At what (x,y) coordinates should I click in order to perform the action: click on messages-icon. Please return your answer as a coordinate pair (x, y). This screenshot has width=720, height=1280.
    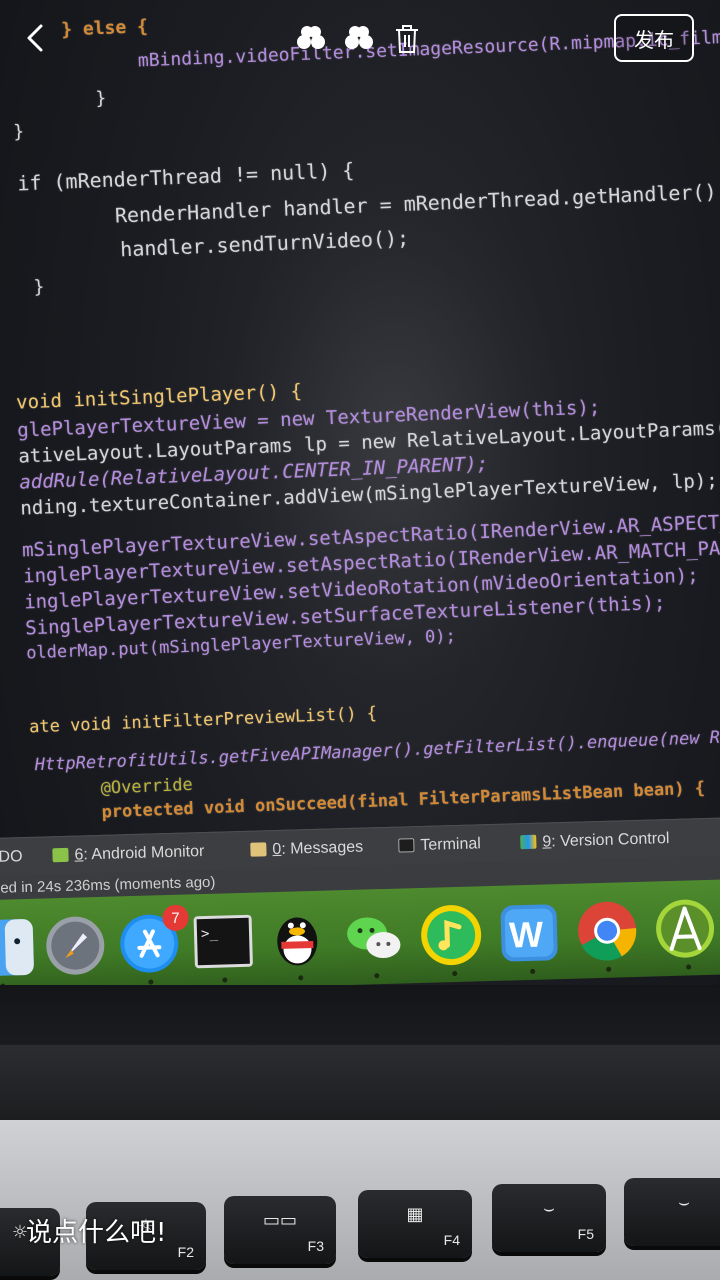
    Looking at the image, I should click on (258, 849).